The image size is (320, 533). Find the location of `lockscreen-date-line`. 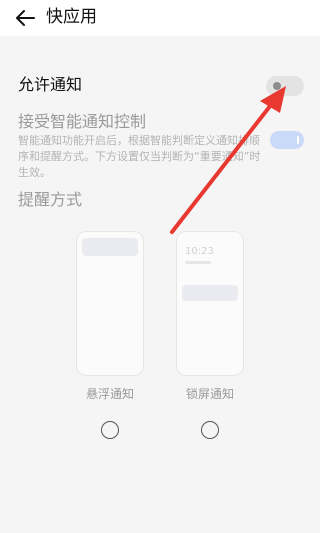

lockscreen-date-line is located at coordinates (198, 262).